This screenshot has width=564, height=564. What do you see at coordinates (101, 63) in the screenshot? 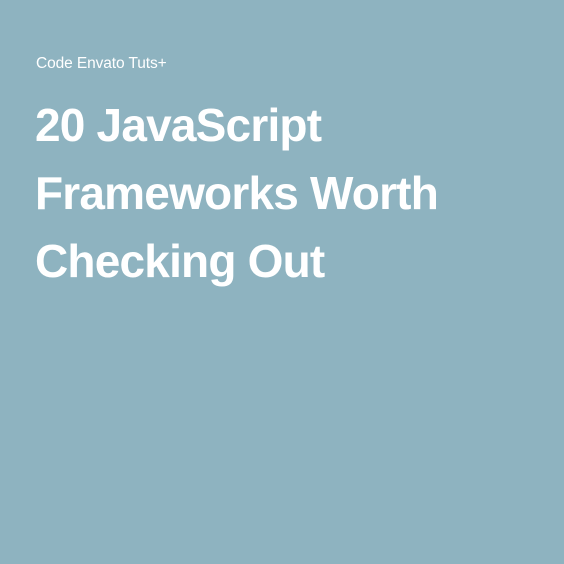
I see `source-label: Code Envato Tuts+` at bounding box center [101, 63].